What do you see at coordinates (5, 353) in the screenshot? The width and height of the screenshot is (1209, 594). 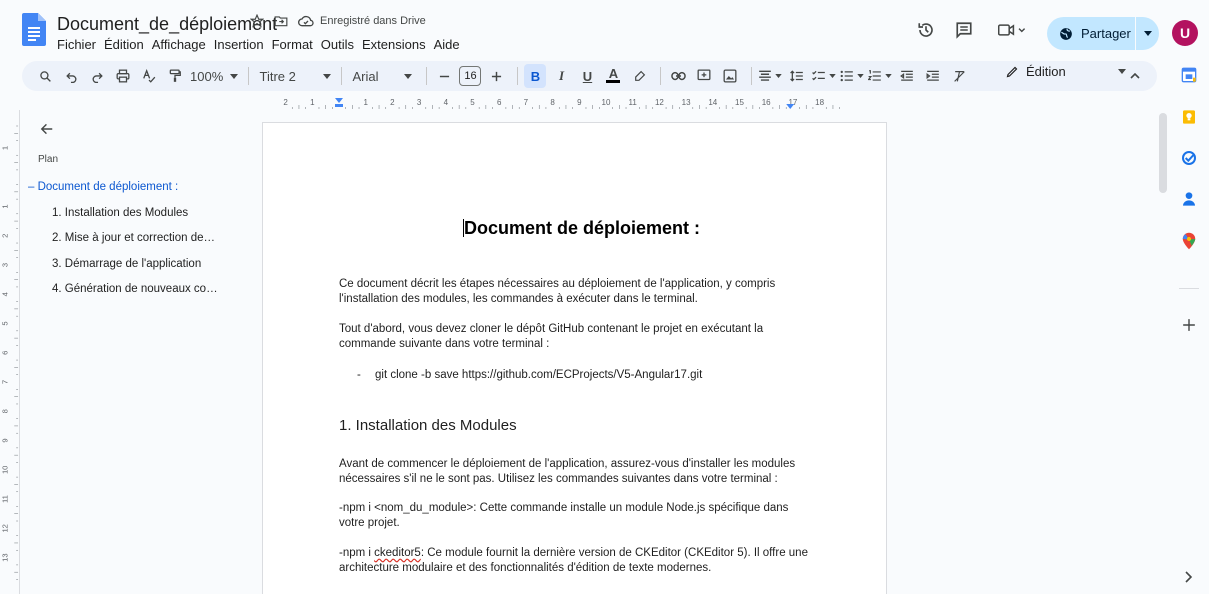 I see `ruler-label: 6` at bounding box center [5, 353].